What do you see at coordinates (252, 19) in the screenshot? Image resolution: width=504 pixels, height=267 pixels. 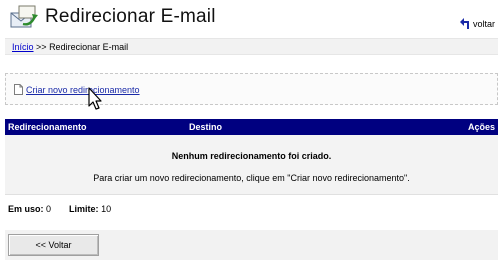 I see `page-header: Redirecionar E-mail voltar` at bounding box center [252, 19].